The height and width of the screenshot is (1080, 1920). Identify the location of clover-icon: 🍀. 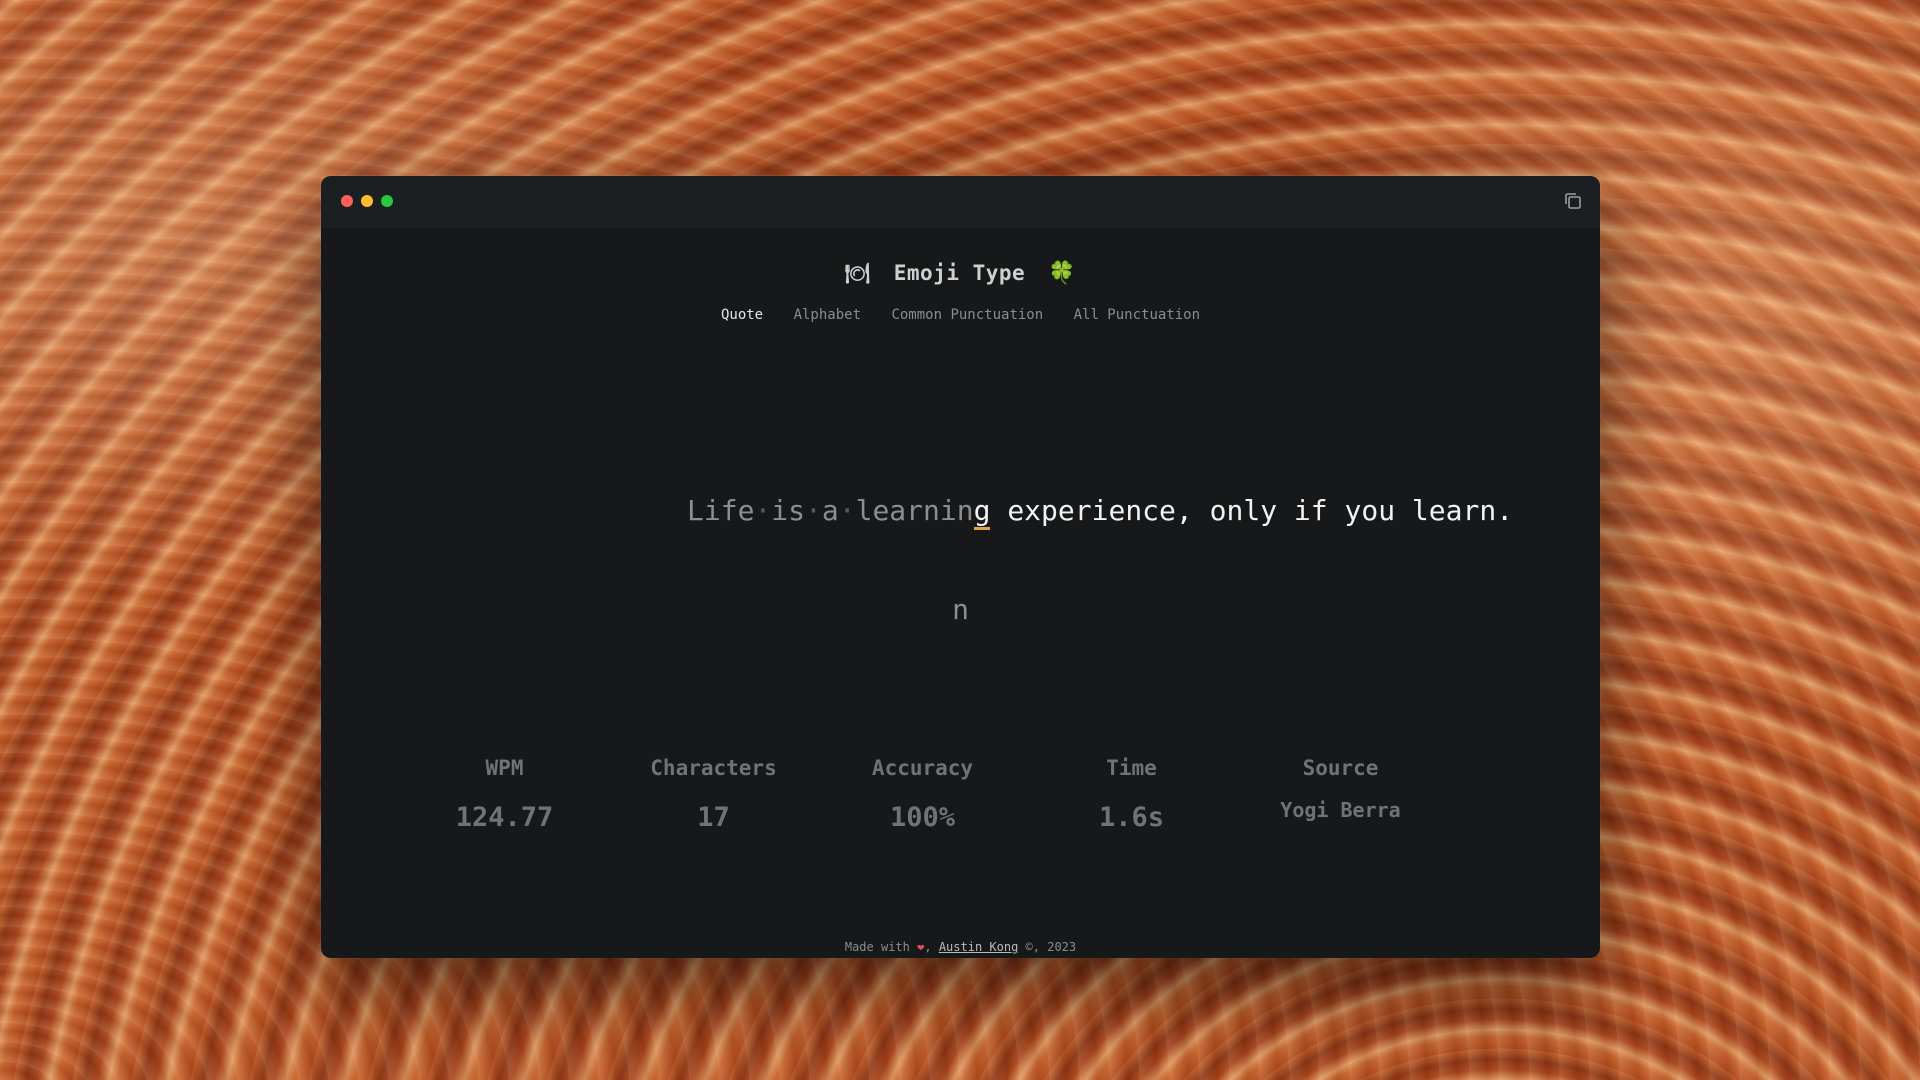
(1062, 273).